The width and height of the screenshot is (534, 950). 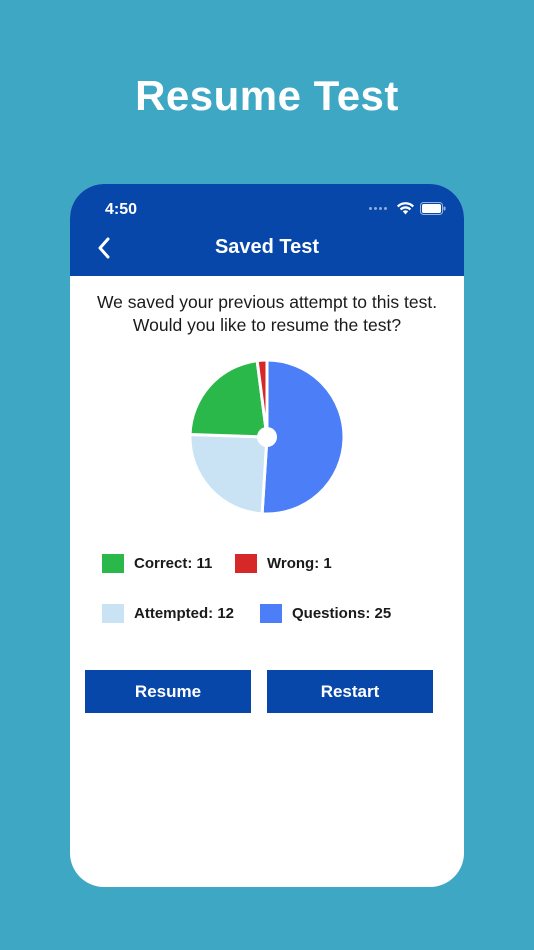 I want to click on legend-questions-label: Questions: 25, so click(x=342, y=613).